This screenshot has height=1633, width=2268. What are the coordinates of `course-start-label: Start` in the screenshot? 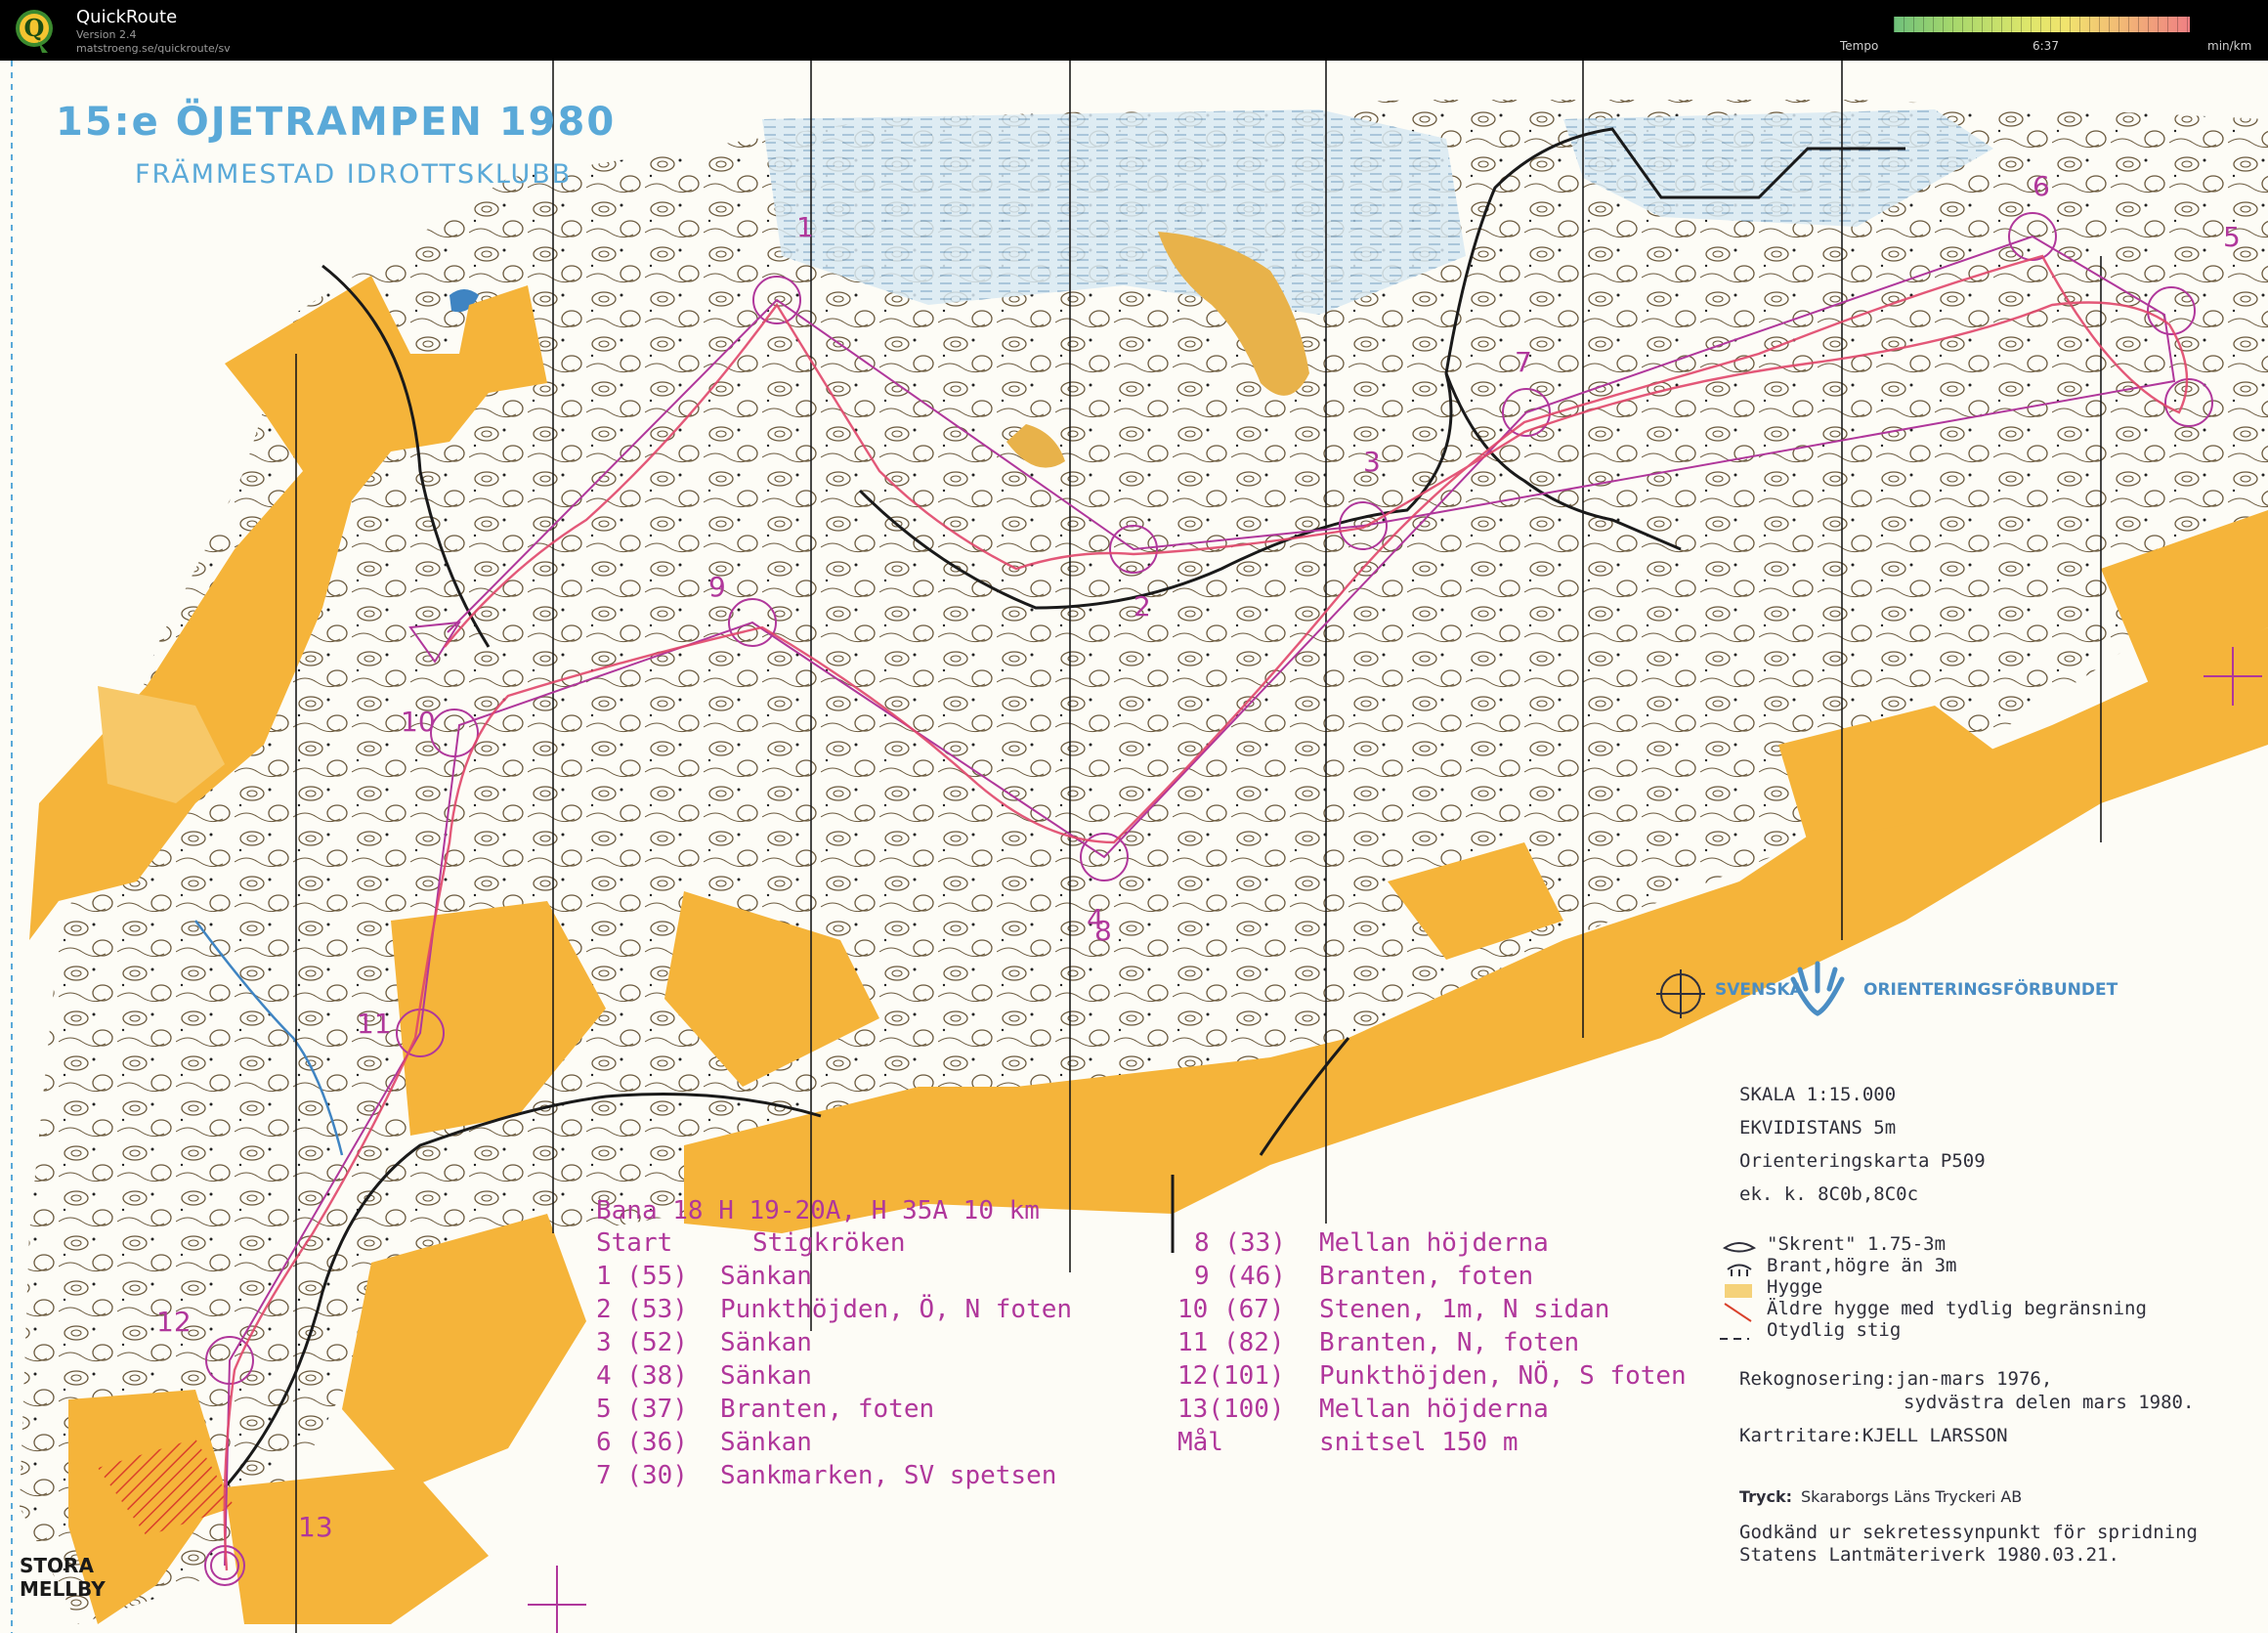 It's located at (634, 1243).